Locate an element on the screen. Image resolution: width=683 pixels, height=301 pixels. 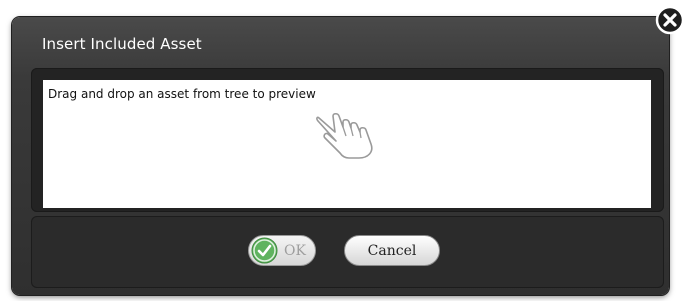
cancel-button-label: Cancel is located at coordinates (392, 250).